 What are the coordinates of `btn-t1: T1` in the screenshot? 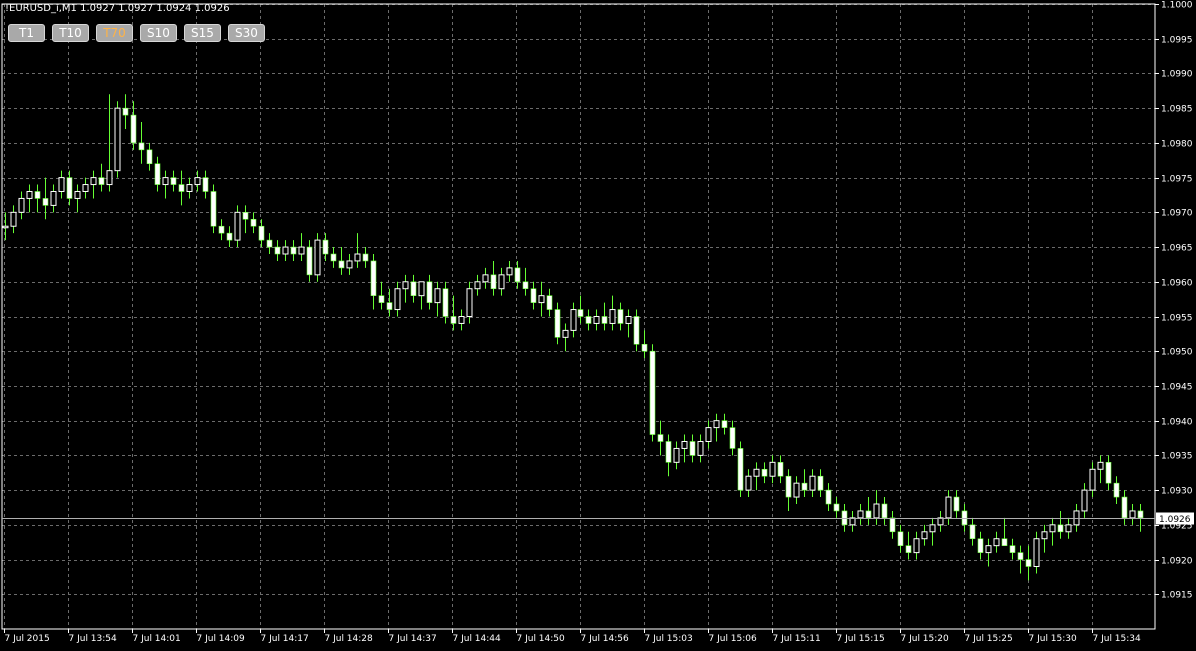 It's located at (26, 33).